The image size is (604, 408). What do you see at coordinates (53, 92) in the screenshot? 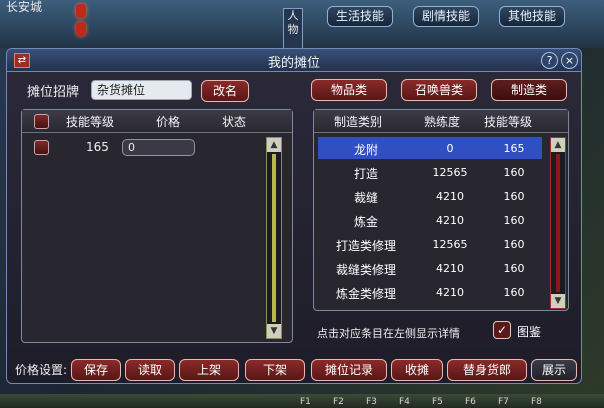
I see `stall-sign-label: 摊位招牌` at bounding box center [53, 92].